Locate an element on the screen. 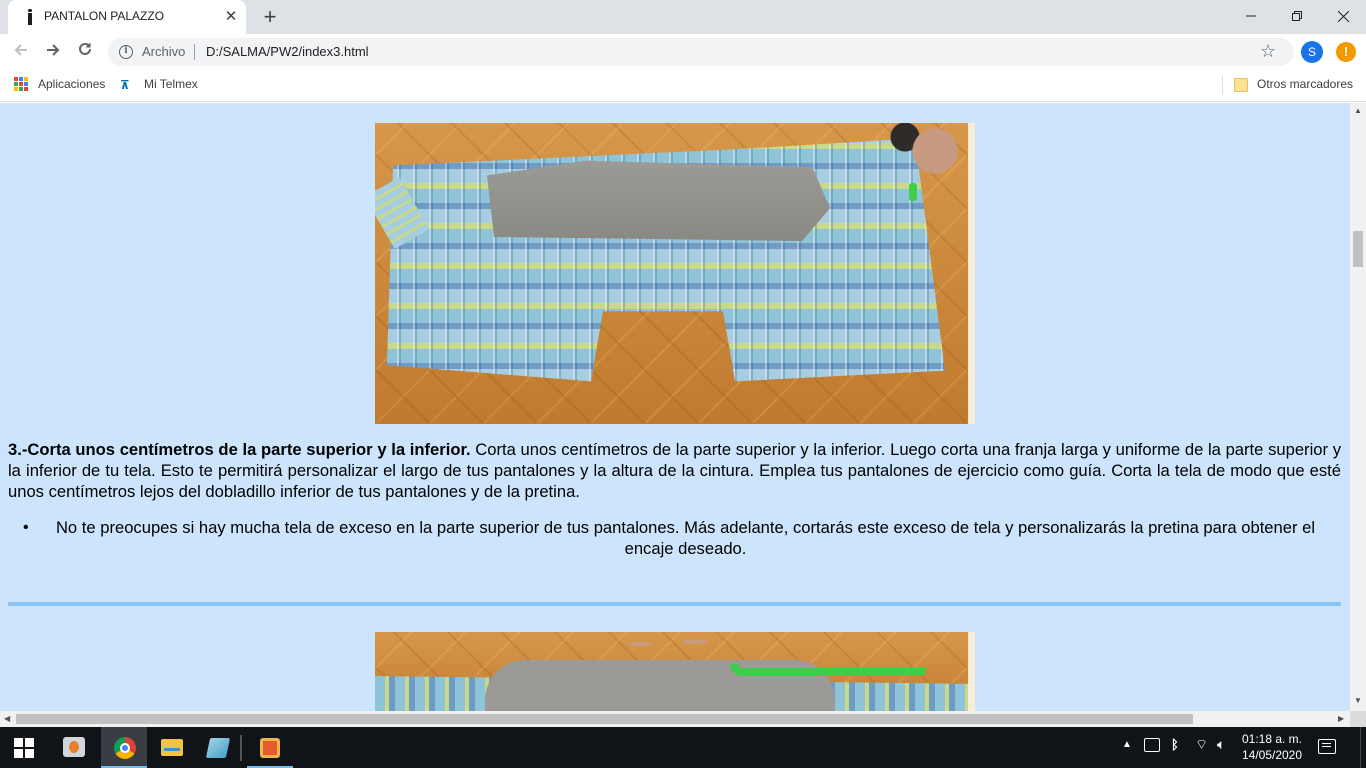 The width and height of the screenshot is (1366, 768). bookmark-mi-telmex: Mi Telmex is located at coordinates (171, 84).